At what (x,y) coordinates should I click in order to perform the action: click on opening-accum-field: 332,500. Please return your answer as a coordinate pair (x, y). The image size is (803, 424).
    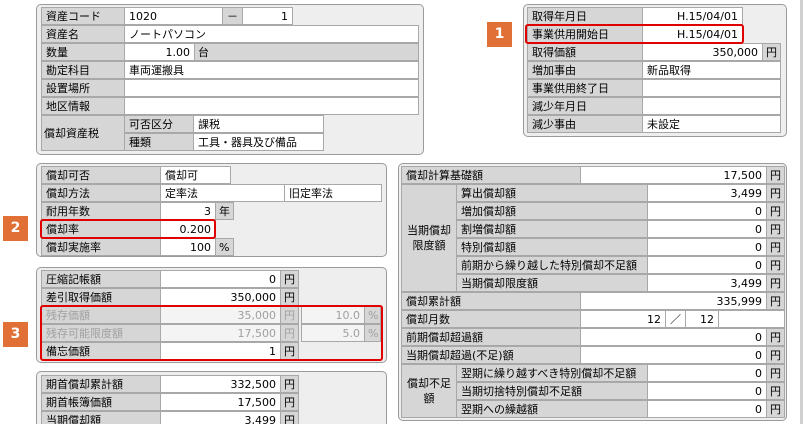
    Looking at the image, I should click on (221, 384).